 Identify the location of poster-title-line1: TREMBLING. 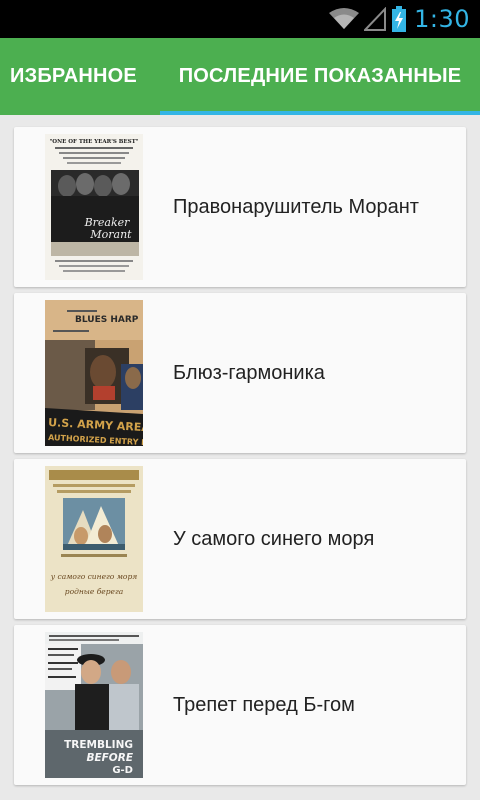
(98, 745).